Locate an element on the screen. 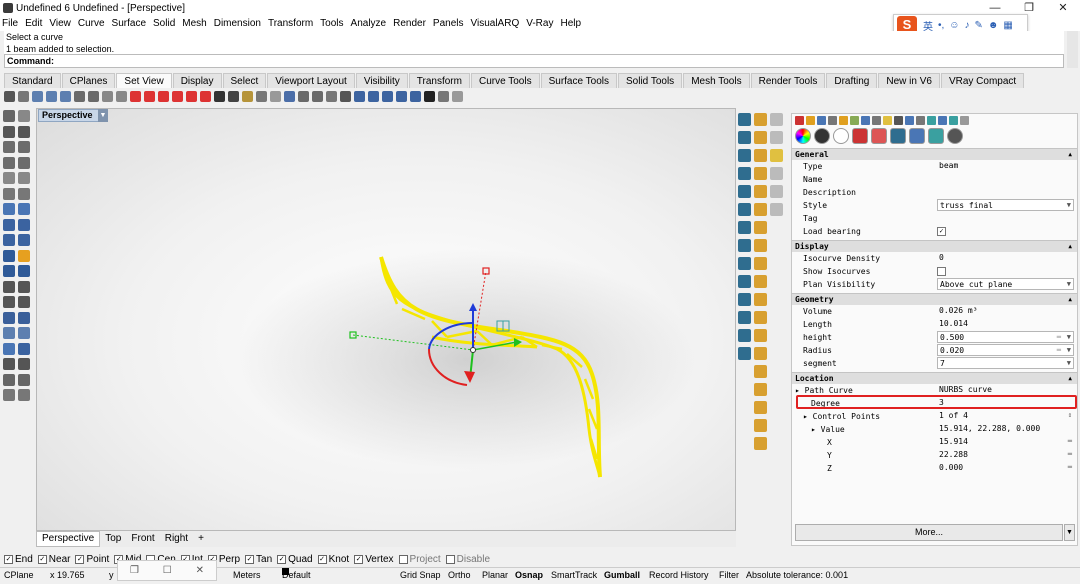 This screenshot has height=584, width=1080. rotate-view-icon is located at coordinates (23, 96).